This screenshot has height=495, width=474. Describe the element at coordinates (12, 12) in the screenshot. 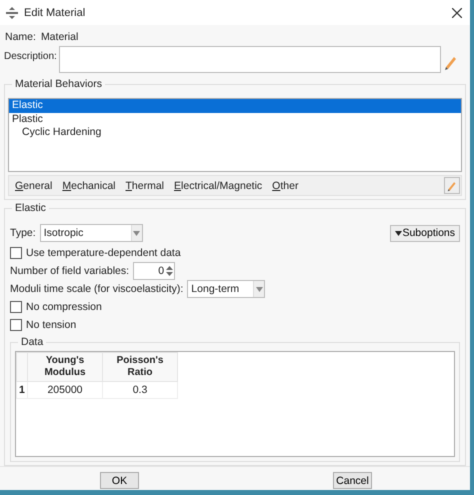

I see `app-icon` at that location.